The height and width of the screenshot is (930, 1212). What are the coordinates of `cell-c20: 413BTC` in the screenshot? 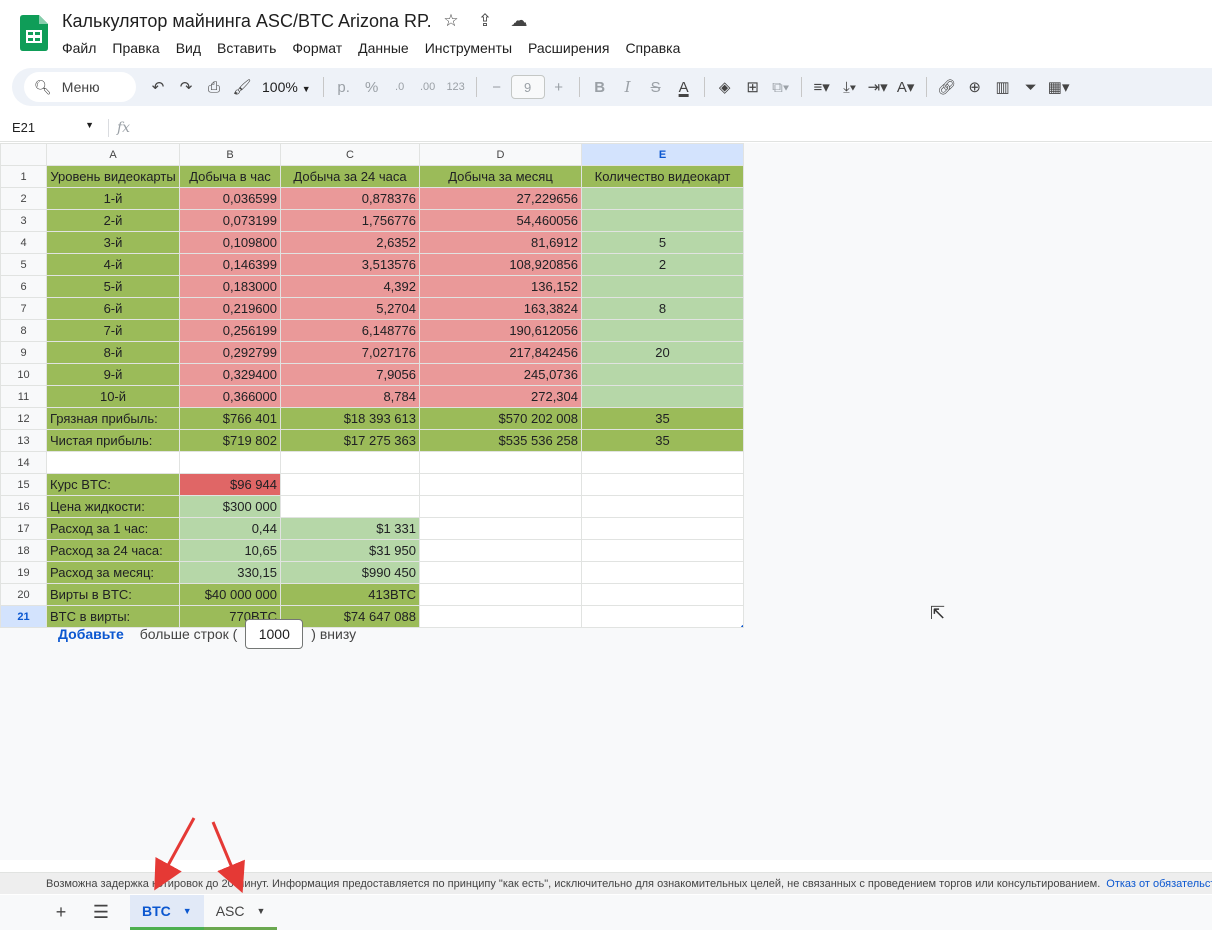 It's located at (350, 594).